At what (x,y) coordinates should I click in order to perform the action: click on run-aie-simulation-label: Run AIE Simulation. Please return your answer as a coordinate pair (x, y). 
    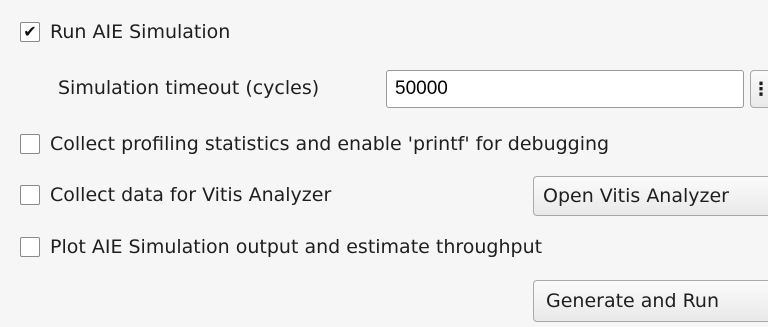
    Looking at the image, I should click on (140, 32).